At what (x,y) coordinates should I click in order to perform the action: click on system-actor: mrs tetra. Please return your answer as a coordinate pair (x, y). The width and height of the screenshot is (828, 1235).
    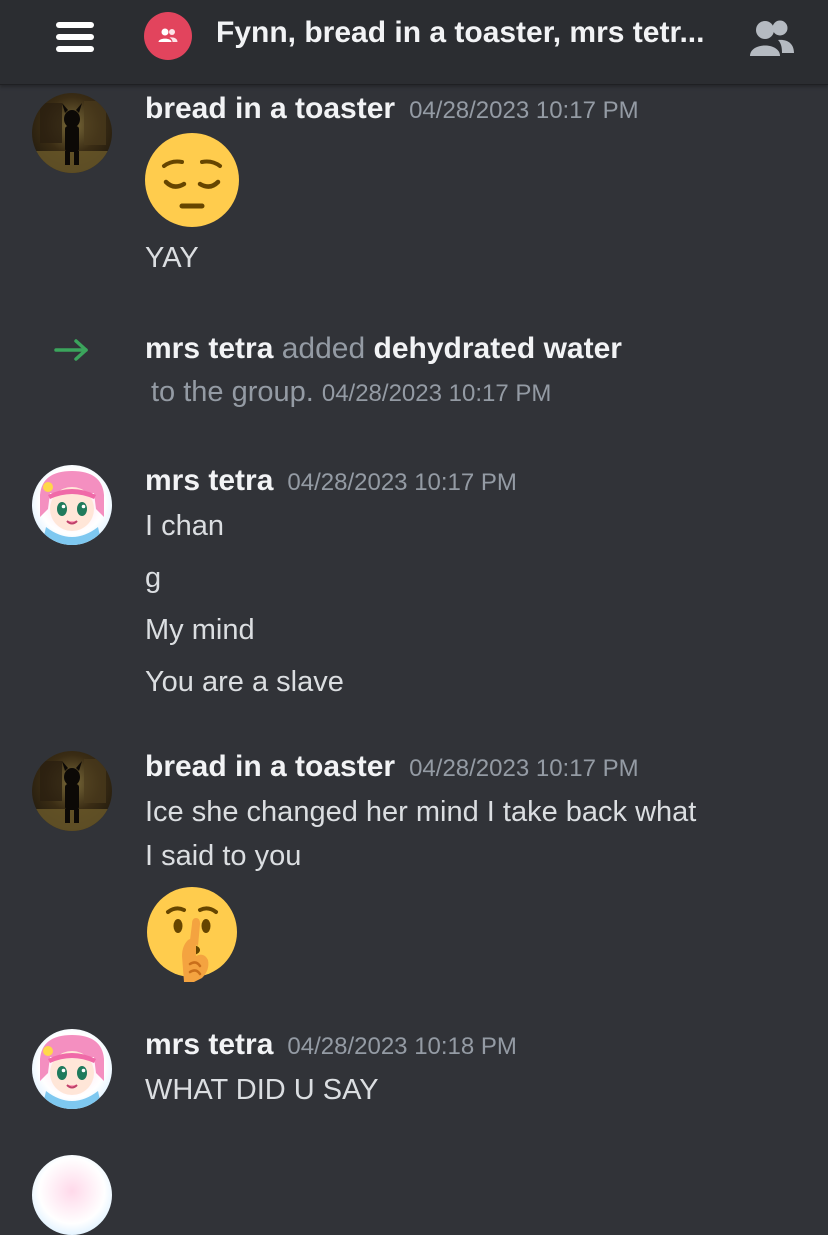
    Looking at the image, I should click on (209, 348).